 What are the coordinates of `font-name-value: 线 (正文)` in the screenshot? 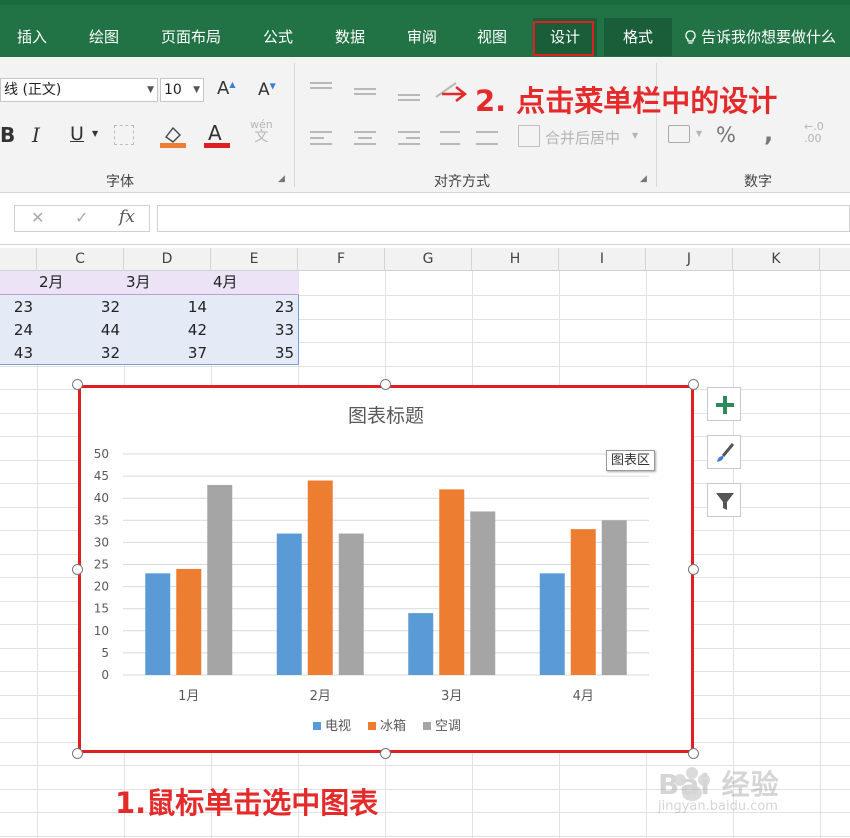 It's located at (33, 90).